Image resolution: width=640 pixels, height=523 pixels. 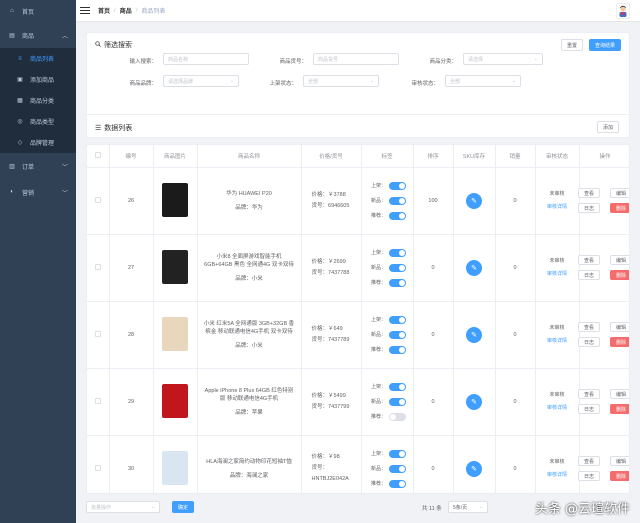 What do you see at coordinates (183, 507) in the screenshot?
I see `confirm-button: 确定` at bounding box center [183, 507].